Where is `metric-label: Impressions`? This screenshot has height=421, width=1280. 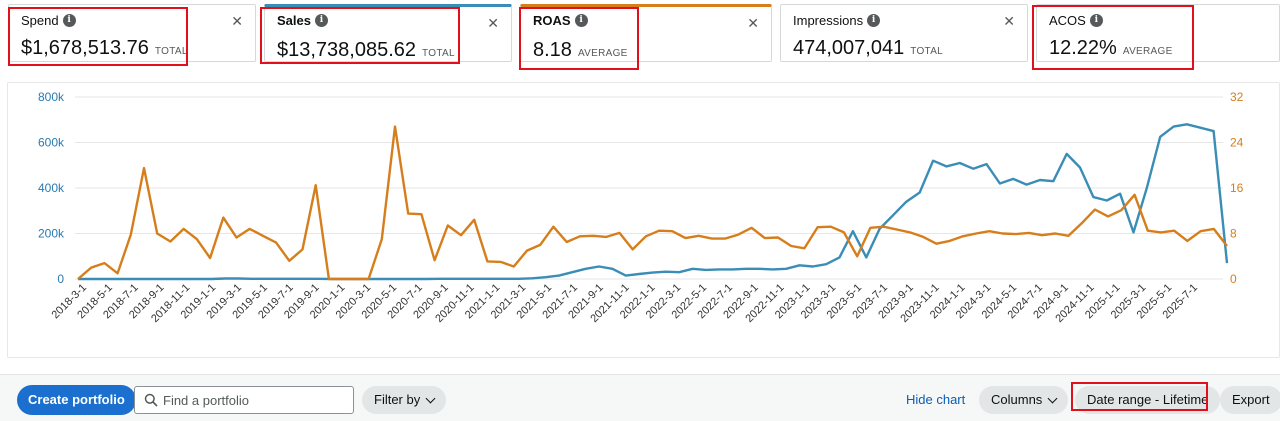
metric-label: Impressions is located at coordinates (828, 20).